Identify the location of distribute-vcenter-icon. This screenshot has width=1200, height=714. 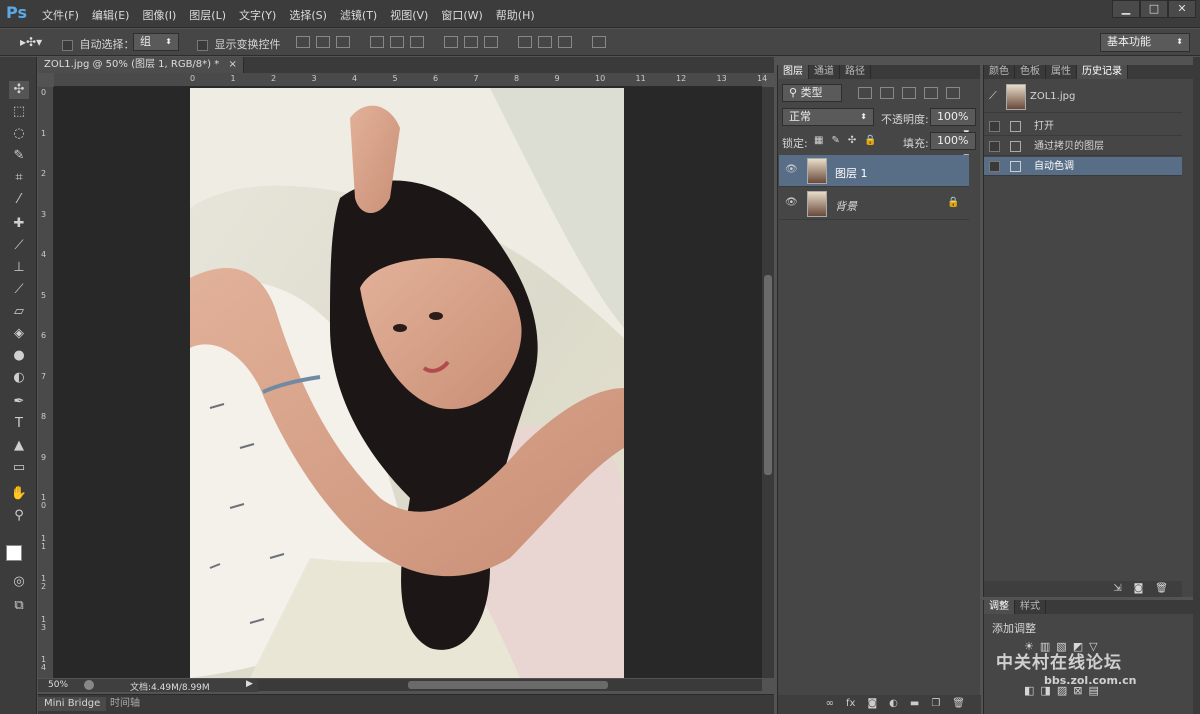
(471, 42).